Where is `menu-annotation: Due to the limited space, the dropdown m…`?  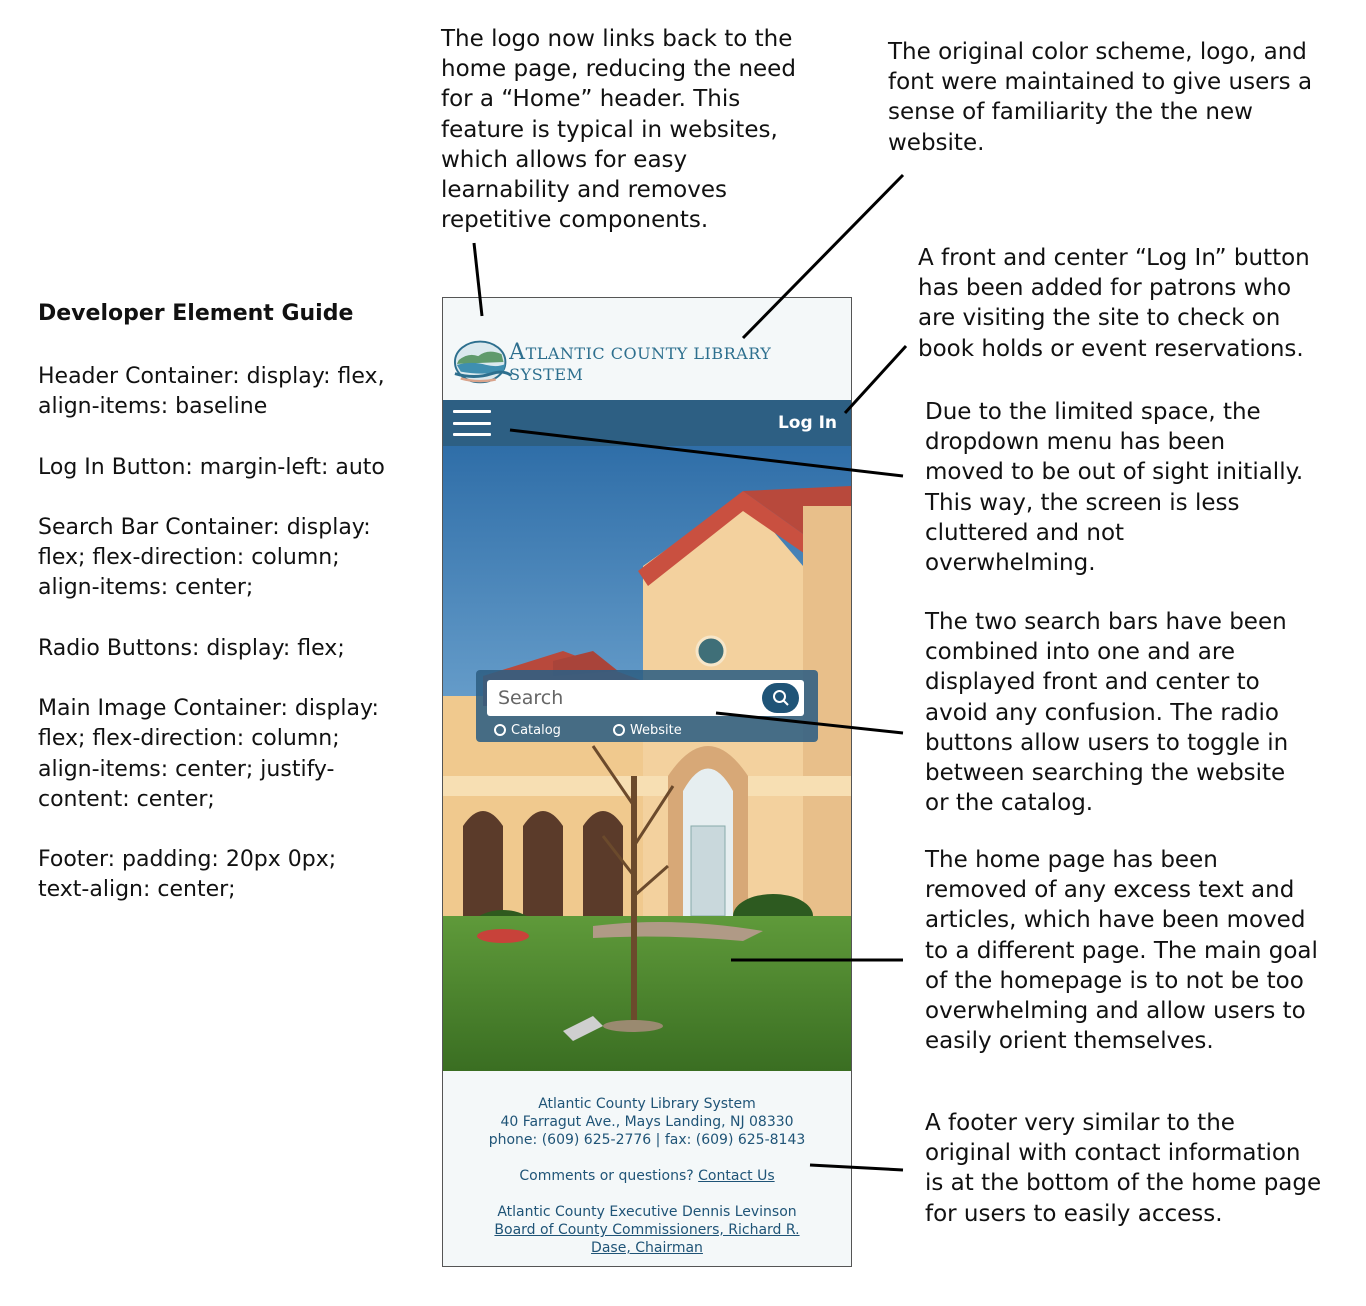 menu-annotation: Due to the limited space, the dropdown m… is located at coordinates (1114, 488).